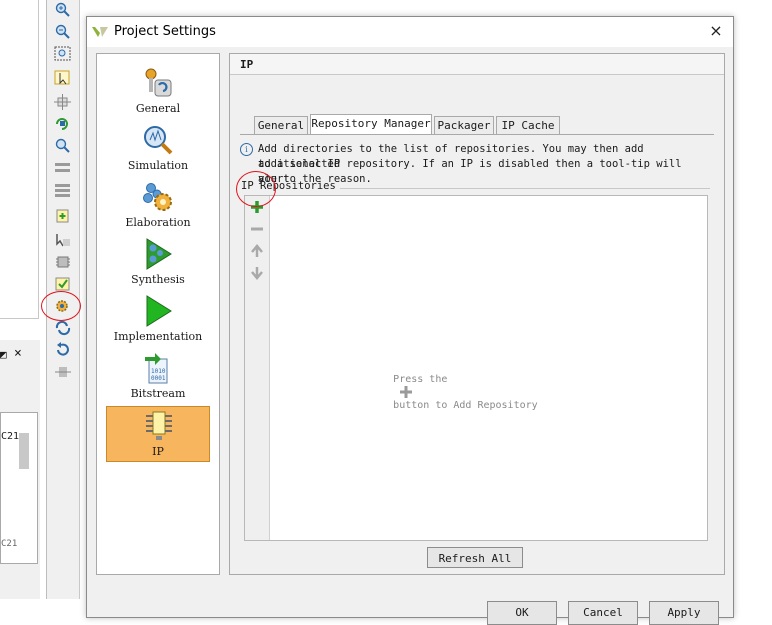 Image resolution: width=772 pixels, height=625 pixels. Describe the element at coordinates (158, 393) in the screenshot. I see `category-label: Bitstream` at that location.